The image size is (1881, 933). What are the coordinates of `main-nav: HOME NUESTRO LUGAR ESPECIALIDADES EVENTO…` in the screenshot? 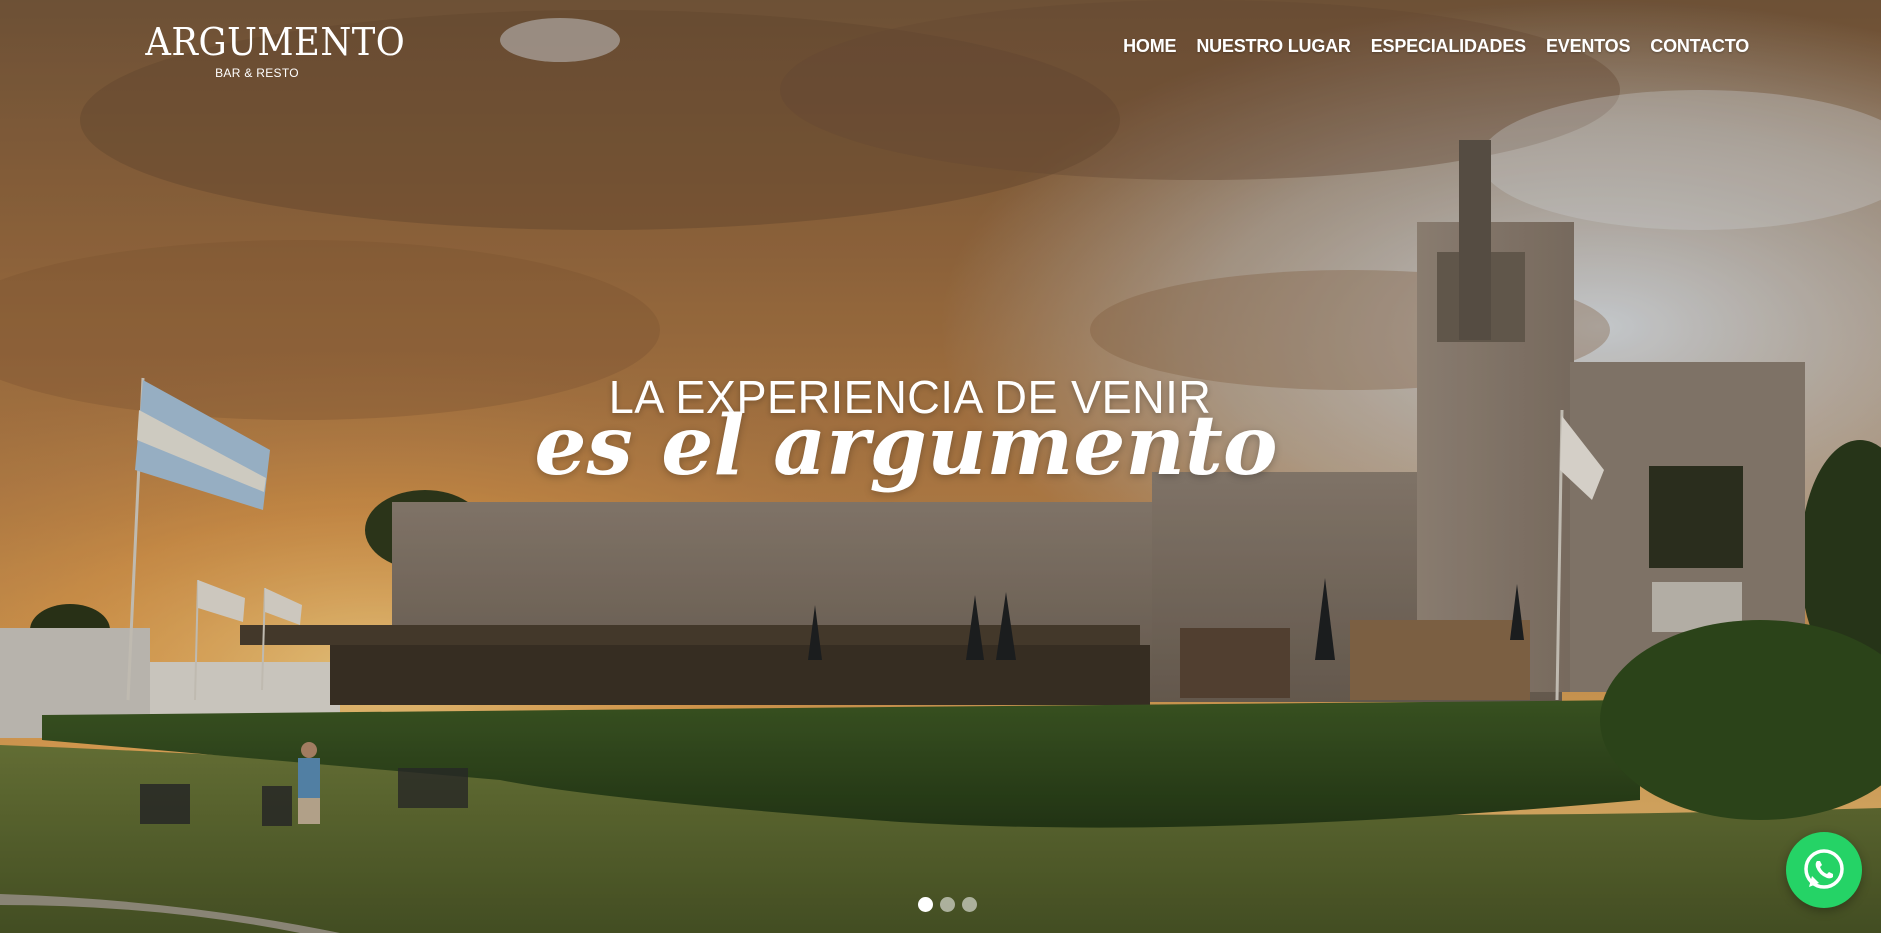 It's located at (1436, 46).